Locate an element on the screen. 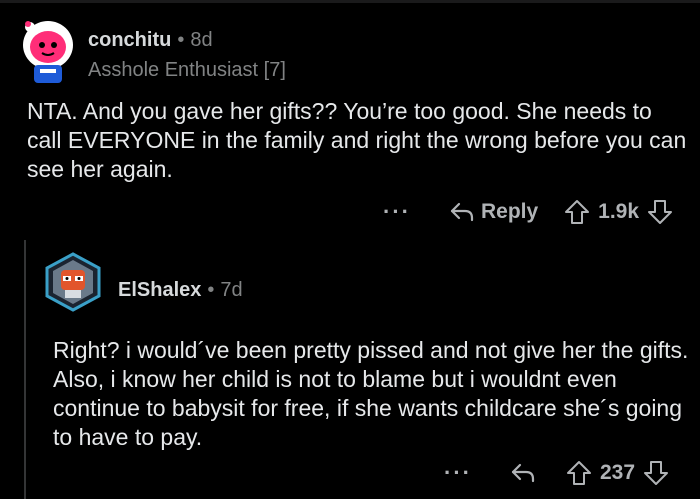 The width and height of the screenshot is (700, 499). comment-actions: ··· 237 is located at coordinates (556, 473).